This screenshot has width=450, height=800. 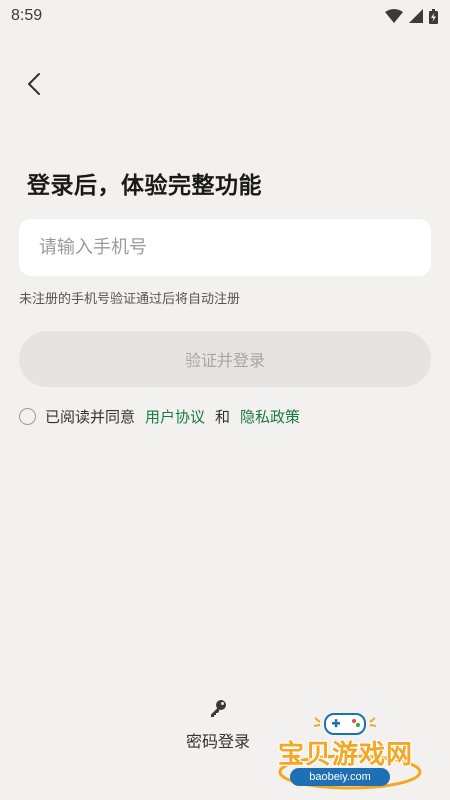 What do you see at coordinates (270, 416) in the screenshot?
I see `privacy-policy-link: 隐私政策` at bounding box center [270, 416].